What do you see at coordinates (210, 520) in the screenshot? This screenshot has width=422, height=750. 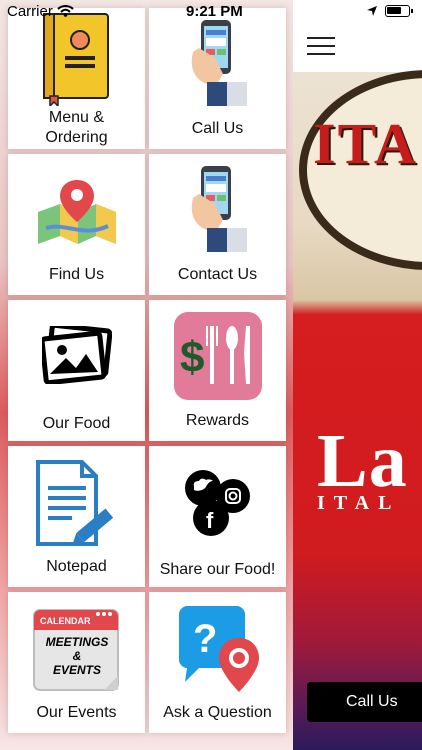 I see `svg-text: f` at bounding box center [210, 520].